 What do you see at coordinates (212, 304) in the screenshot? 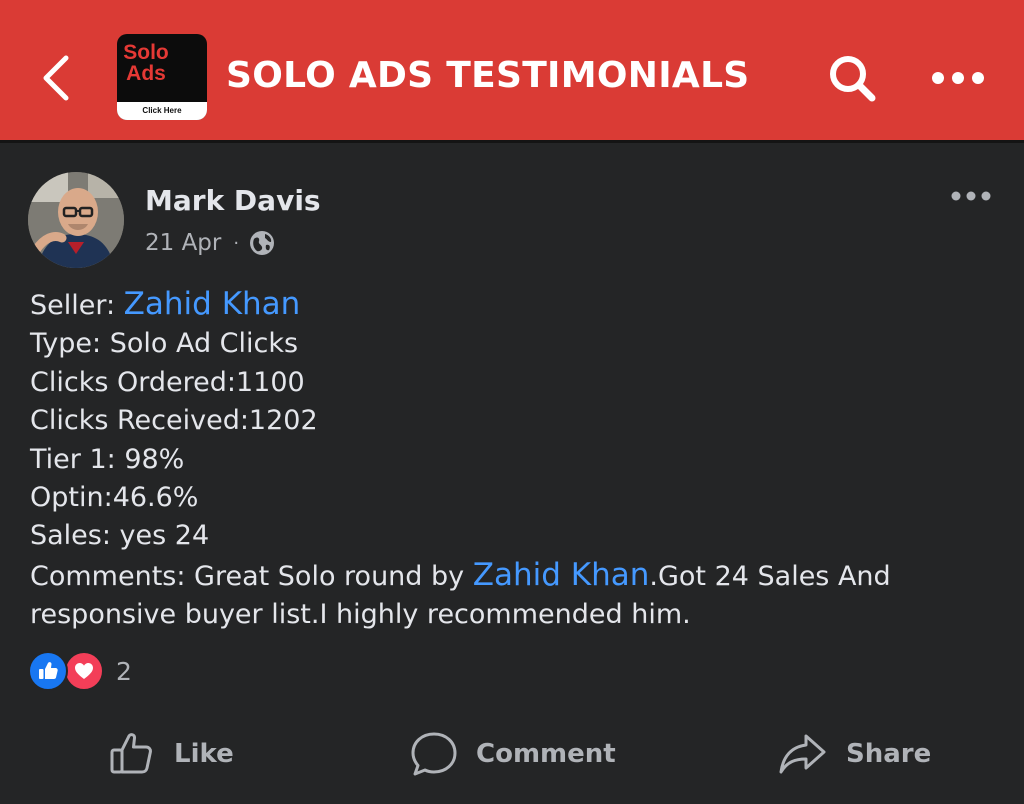
I see `seller-mention-link: Zahid Khan` at bounding box center [212, 304].